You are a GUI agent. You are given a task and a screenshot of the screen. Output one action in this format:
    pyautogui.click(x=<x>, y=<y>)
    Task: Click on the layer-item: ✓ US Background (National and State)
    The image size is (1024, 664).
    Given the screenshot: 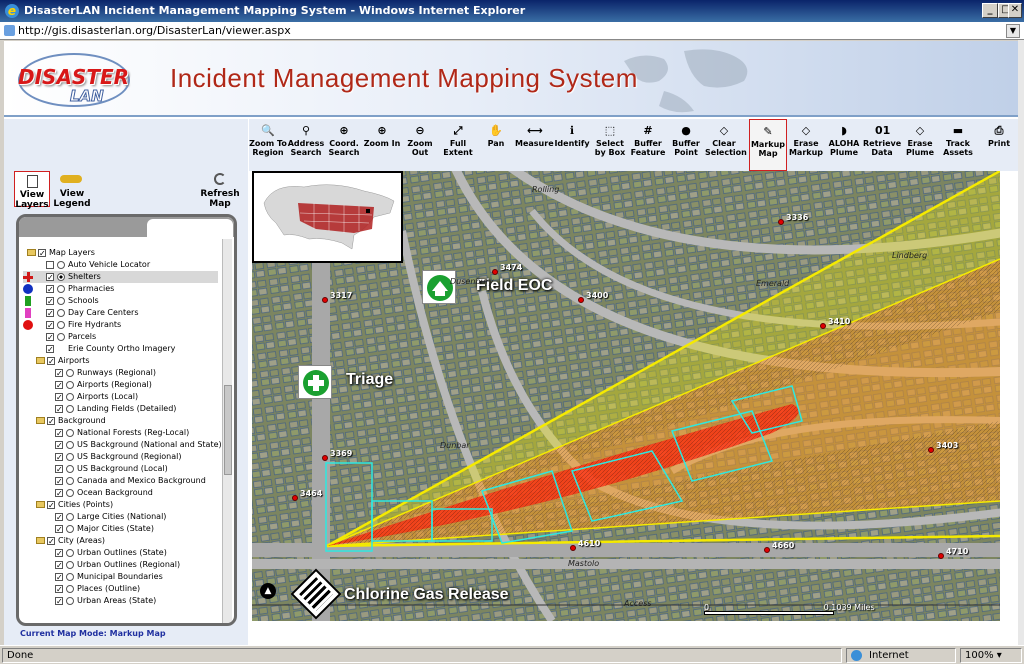 What is the action you would take?
    pyautogui.click(x=122, y=445)
    